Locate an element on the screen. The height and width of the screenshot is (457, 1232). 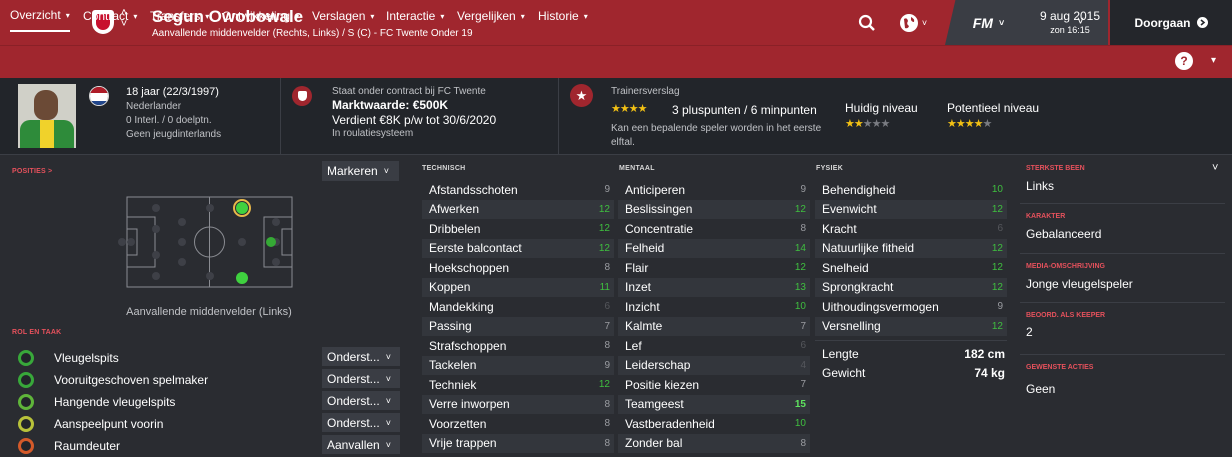
search-button is located at coordinates (867, 22).